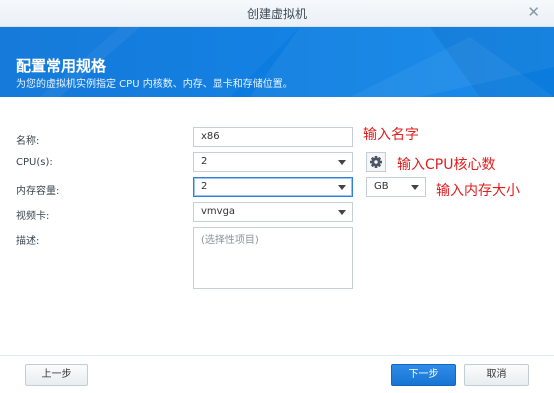 Image resolution: width=554 pixels, height=393 pixels. What do you see at coordinates (446, 165) in the screenshot?
I see `cpu-annotation: 输入CPU核心数` at bounding box center [446, 165].